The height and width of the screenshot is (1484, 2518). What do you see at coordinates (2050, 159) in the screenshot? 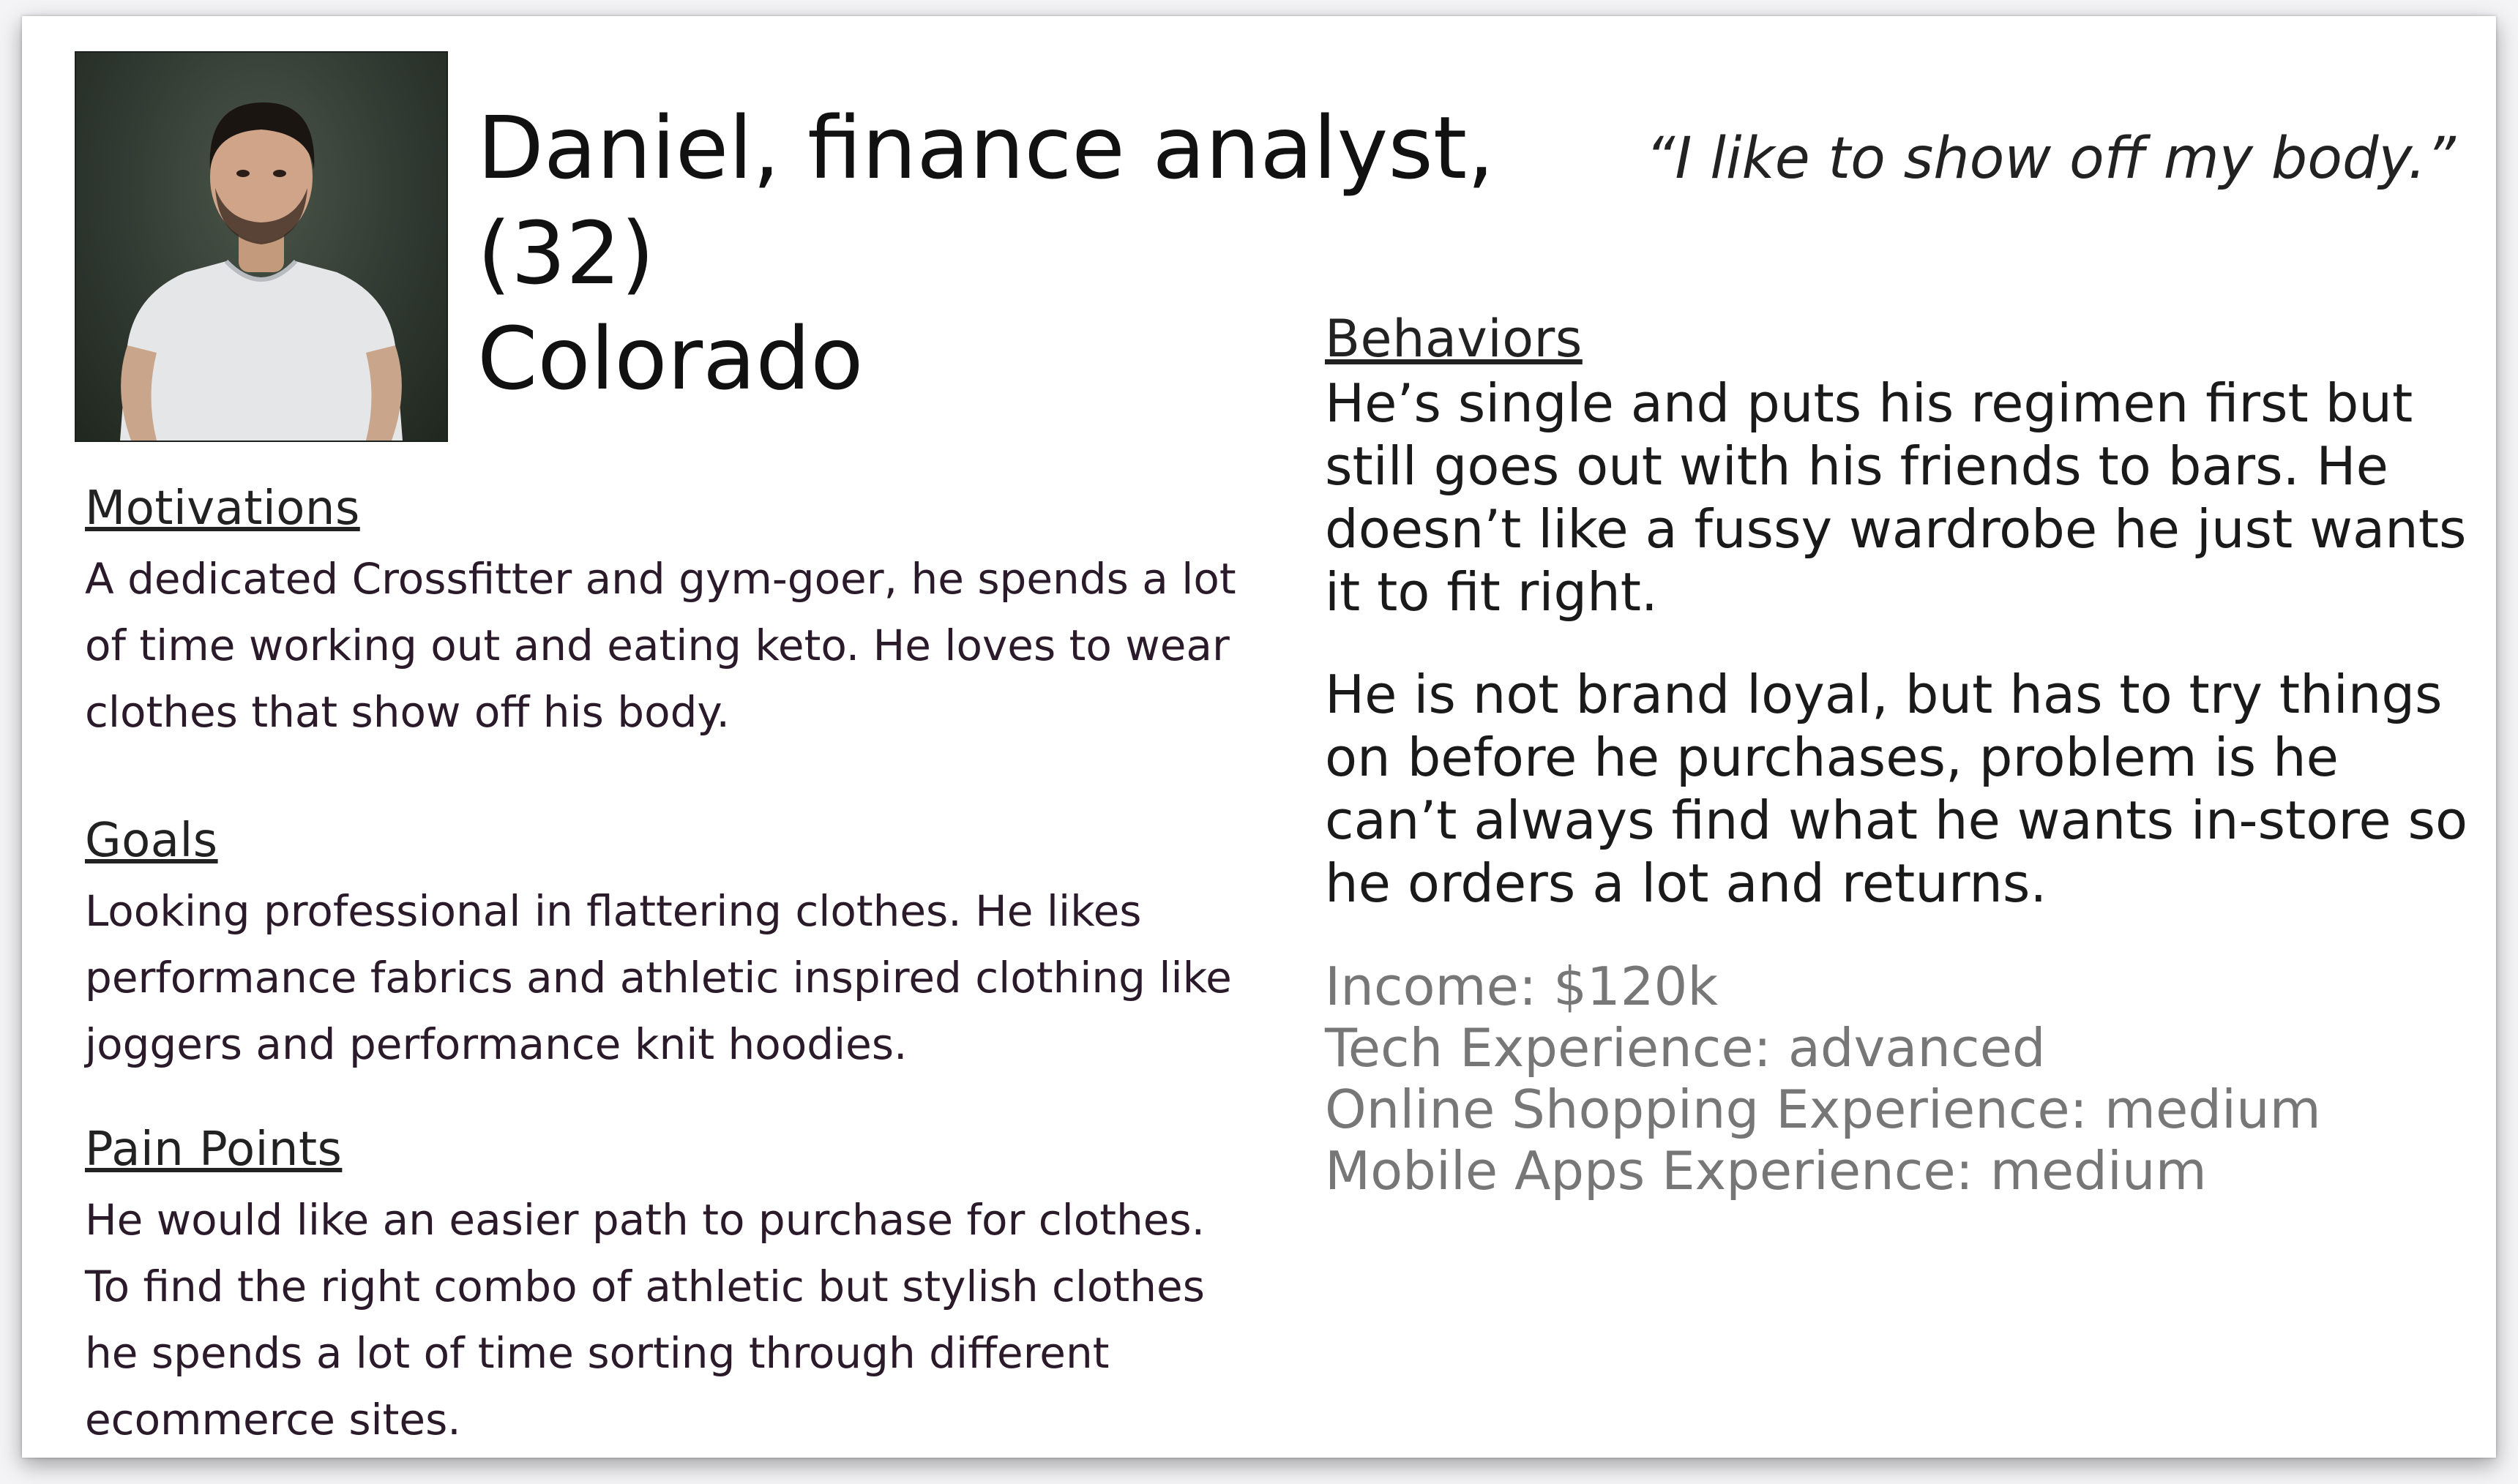
I see `persona-quote: “I like to show off my body.”` at bounding box center [2050, 159].